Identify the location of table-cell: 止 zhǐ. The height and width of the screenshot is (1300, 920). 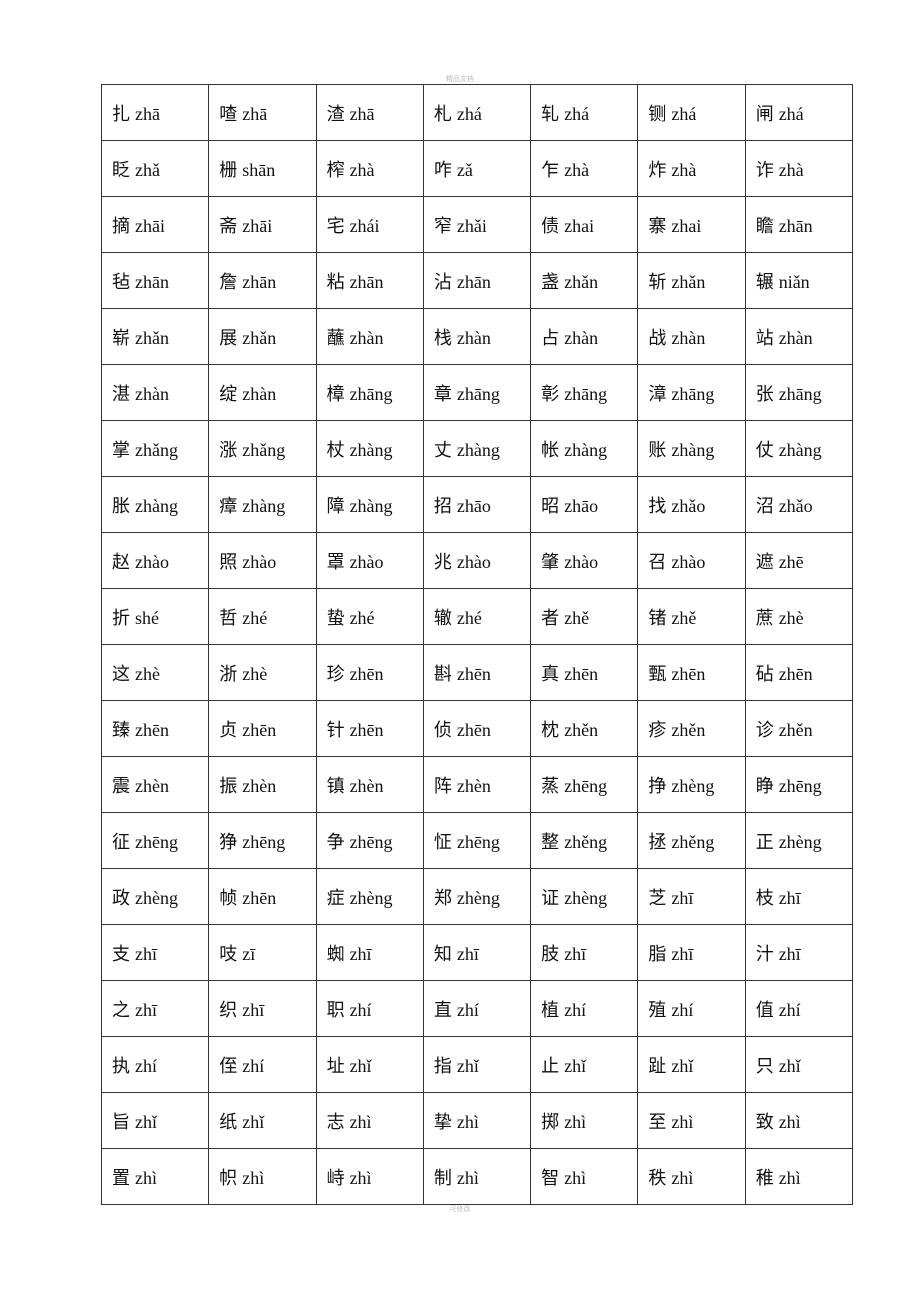
(584, 1064).